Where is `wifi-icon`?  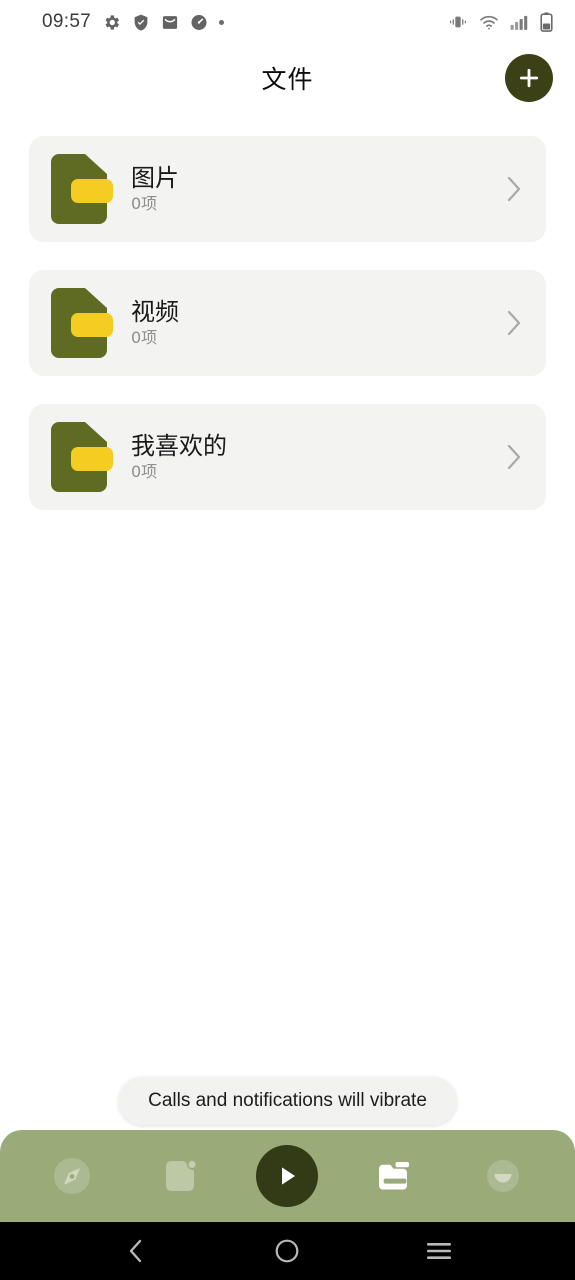 wifi-icon is located at coordinates (489, 22).